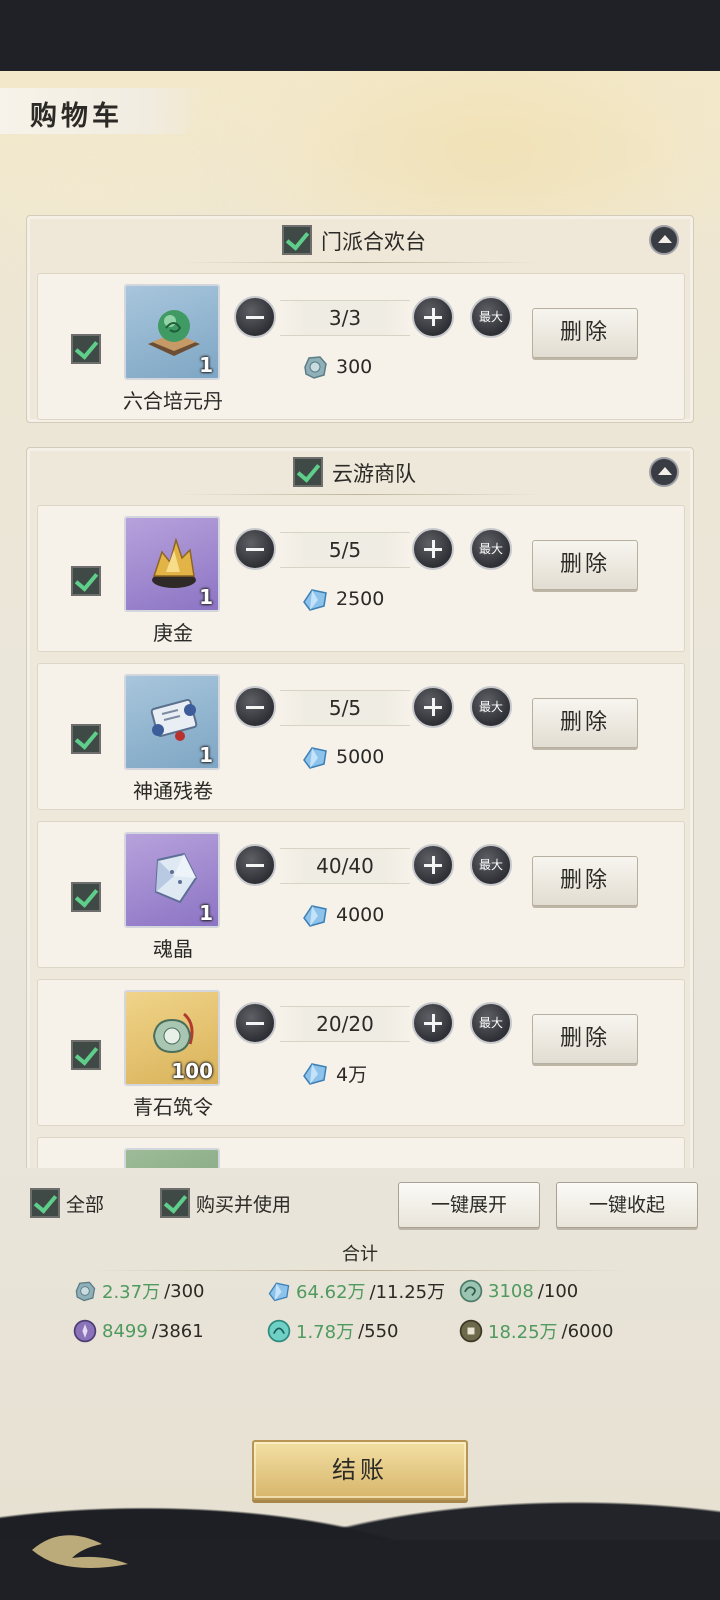  Describe the element at coordinates (360, 757) in the screenshot. I see `price-value: 5000` at that location.